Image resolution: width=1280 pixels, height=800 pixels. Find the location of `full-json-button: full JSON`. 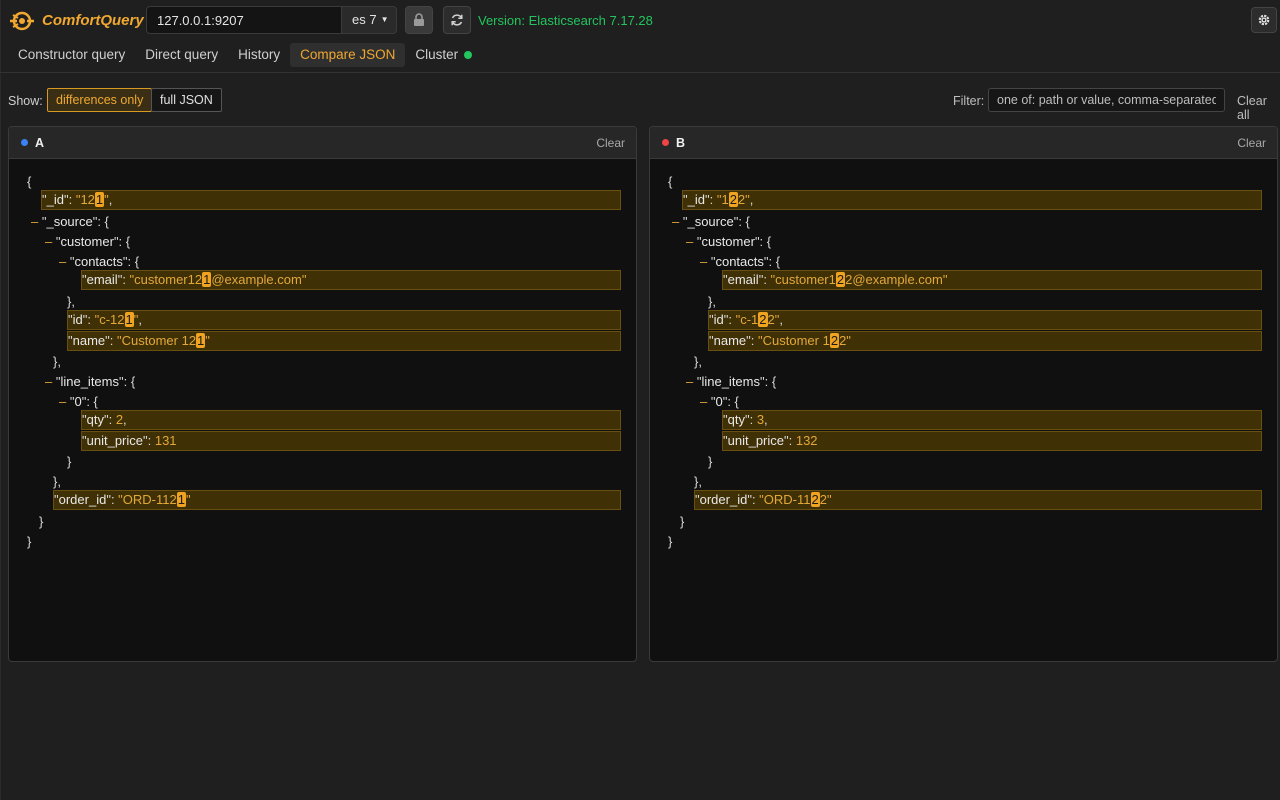

full-json-button: full JSON is located at coordinates (186, 100).